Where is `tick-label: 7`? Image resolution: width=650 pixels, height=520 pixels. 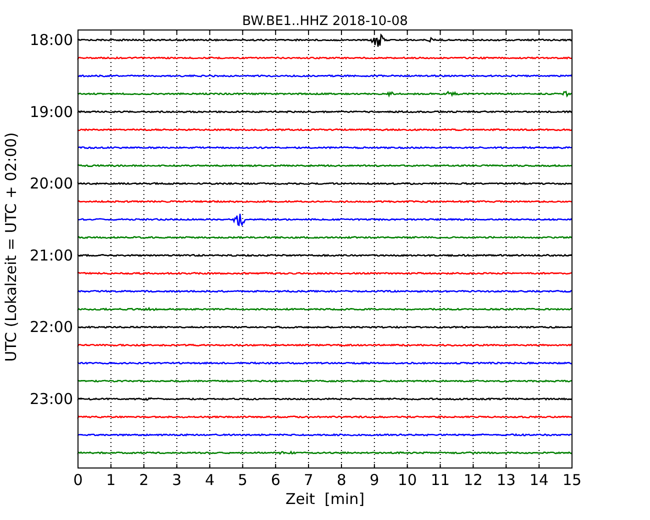
tick-label: 7 is located at coordinates (309, 480).